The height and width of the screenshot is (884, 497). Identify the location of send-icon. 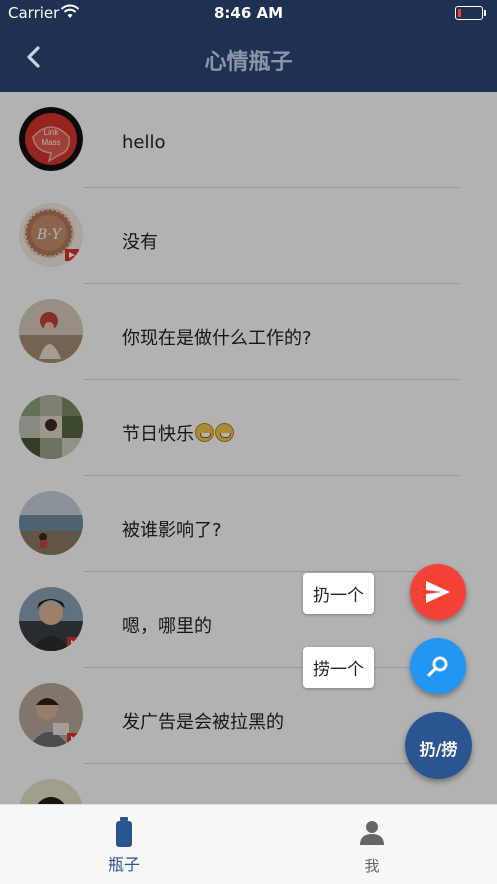
(438, 594).